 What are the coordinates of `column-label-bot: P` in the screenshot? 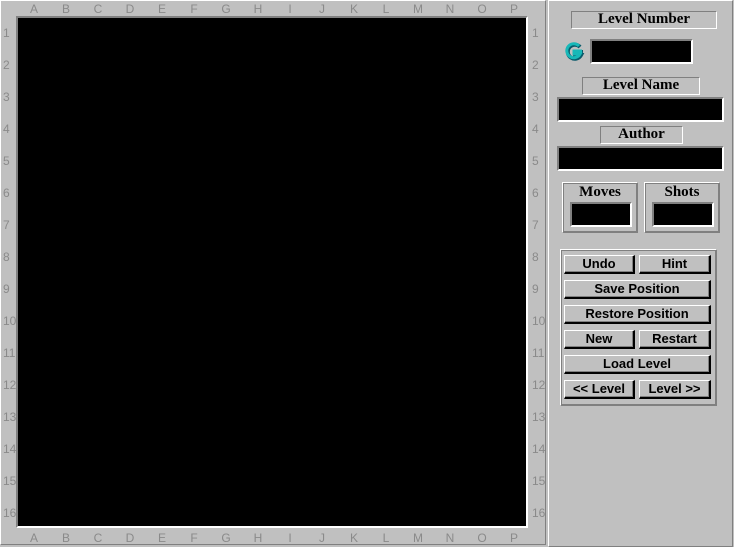 It's located at (513, 538).